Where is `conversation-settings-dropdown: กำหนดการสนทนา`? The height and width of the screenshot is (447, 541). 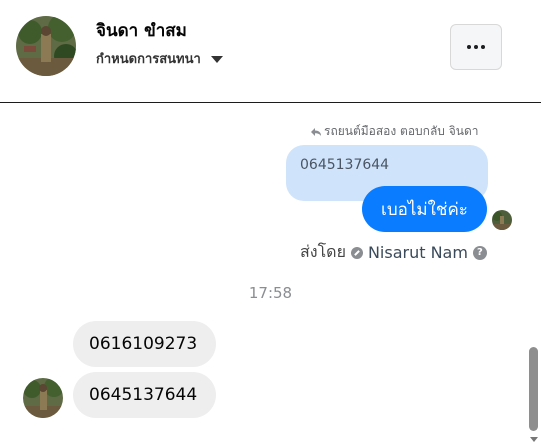
conversation-settings-dropdown: กำหนดการสนทนา is located at coordinates (159, 58).